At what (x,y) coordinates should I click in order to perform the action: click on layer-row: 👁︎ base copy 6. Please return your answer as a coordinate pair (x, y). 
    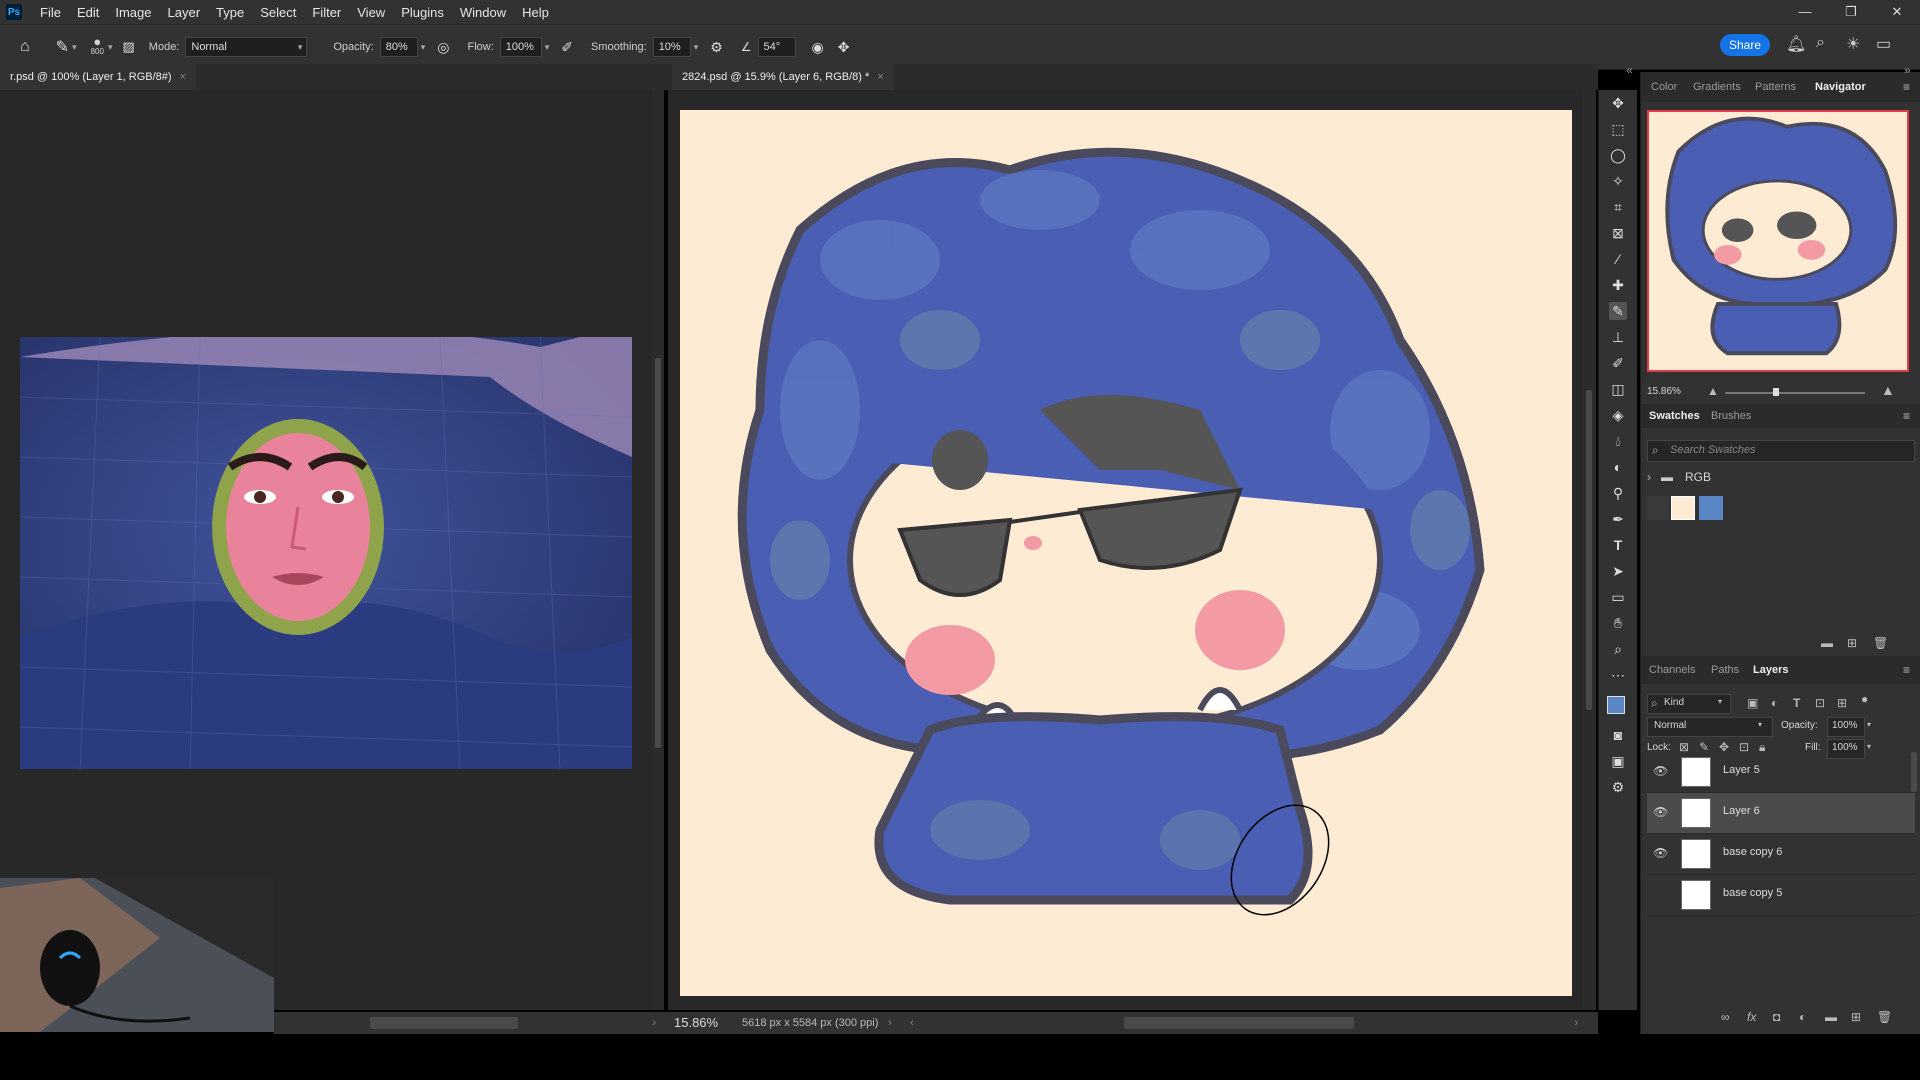
    Looking at the image, I should click on (1781, 854).